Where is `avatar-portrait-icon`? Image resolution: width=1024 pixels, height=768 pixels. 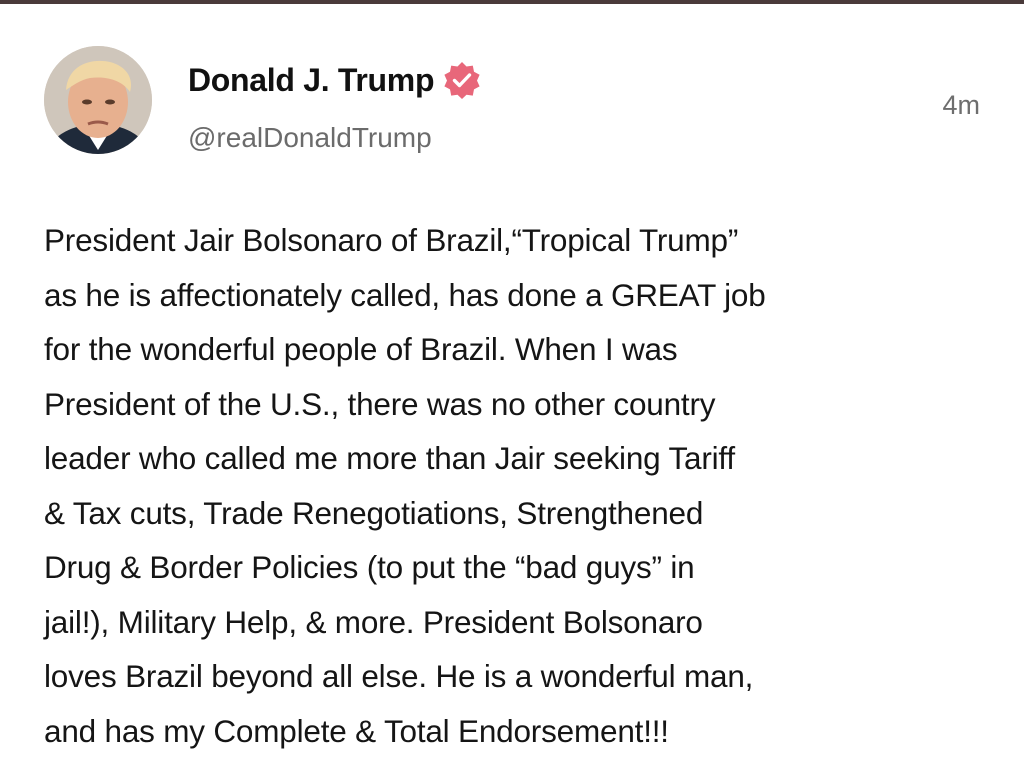 avatar-portrait-icon is located at coordinates (98, 100).